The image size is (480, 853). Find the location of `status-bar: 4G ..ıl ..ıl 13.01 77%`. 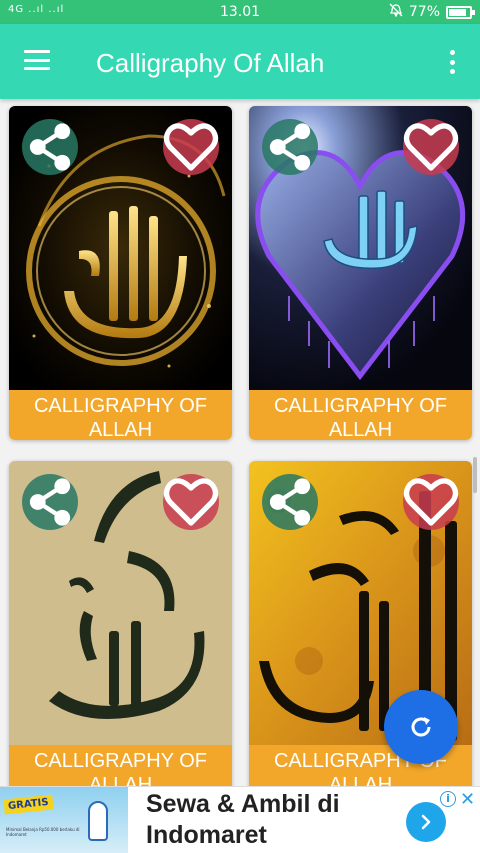

status-bar: 4G ..ıl ..ıl 13.01 77% is located at coordinates (240, 12).